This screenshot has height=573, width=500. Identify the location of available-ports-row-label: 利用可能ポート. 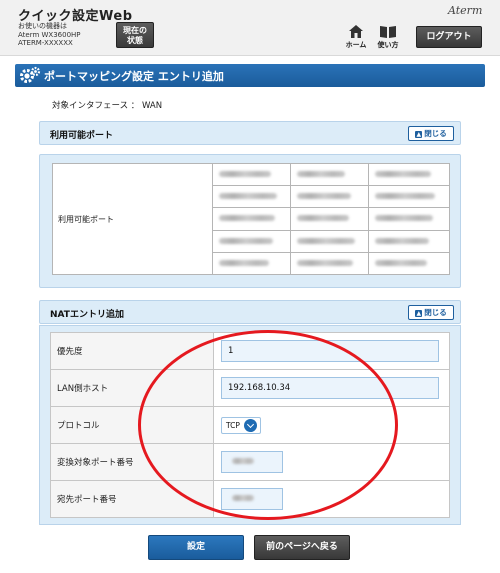
(132, 219).